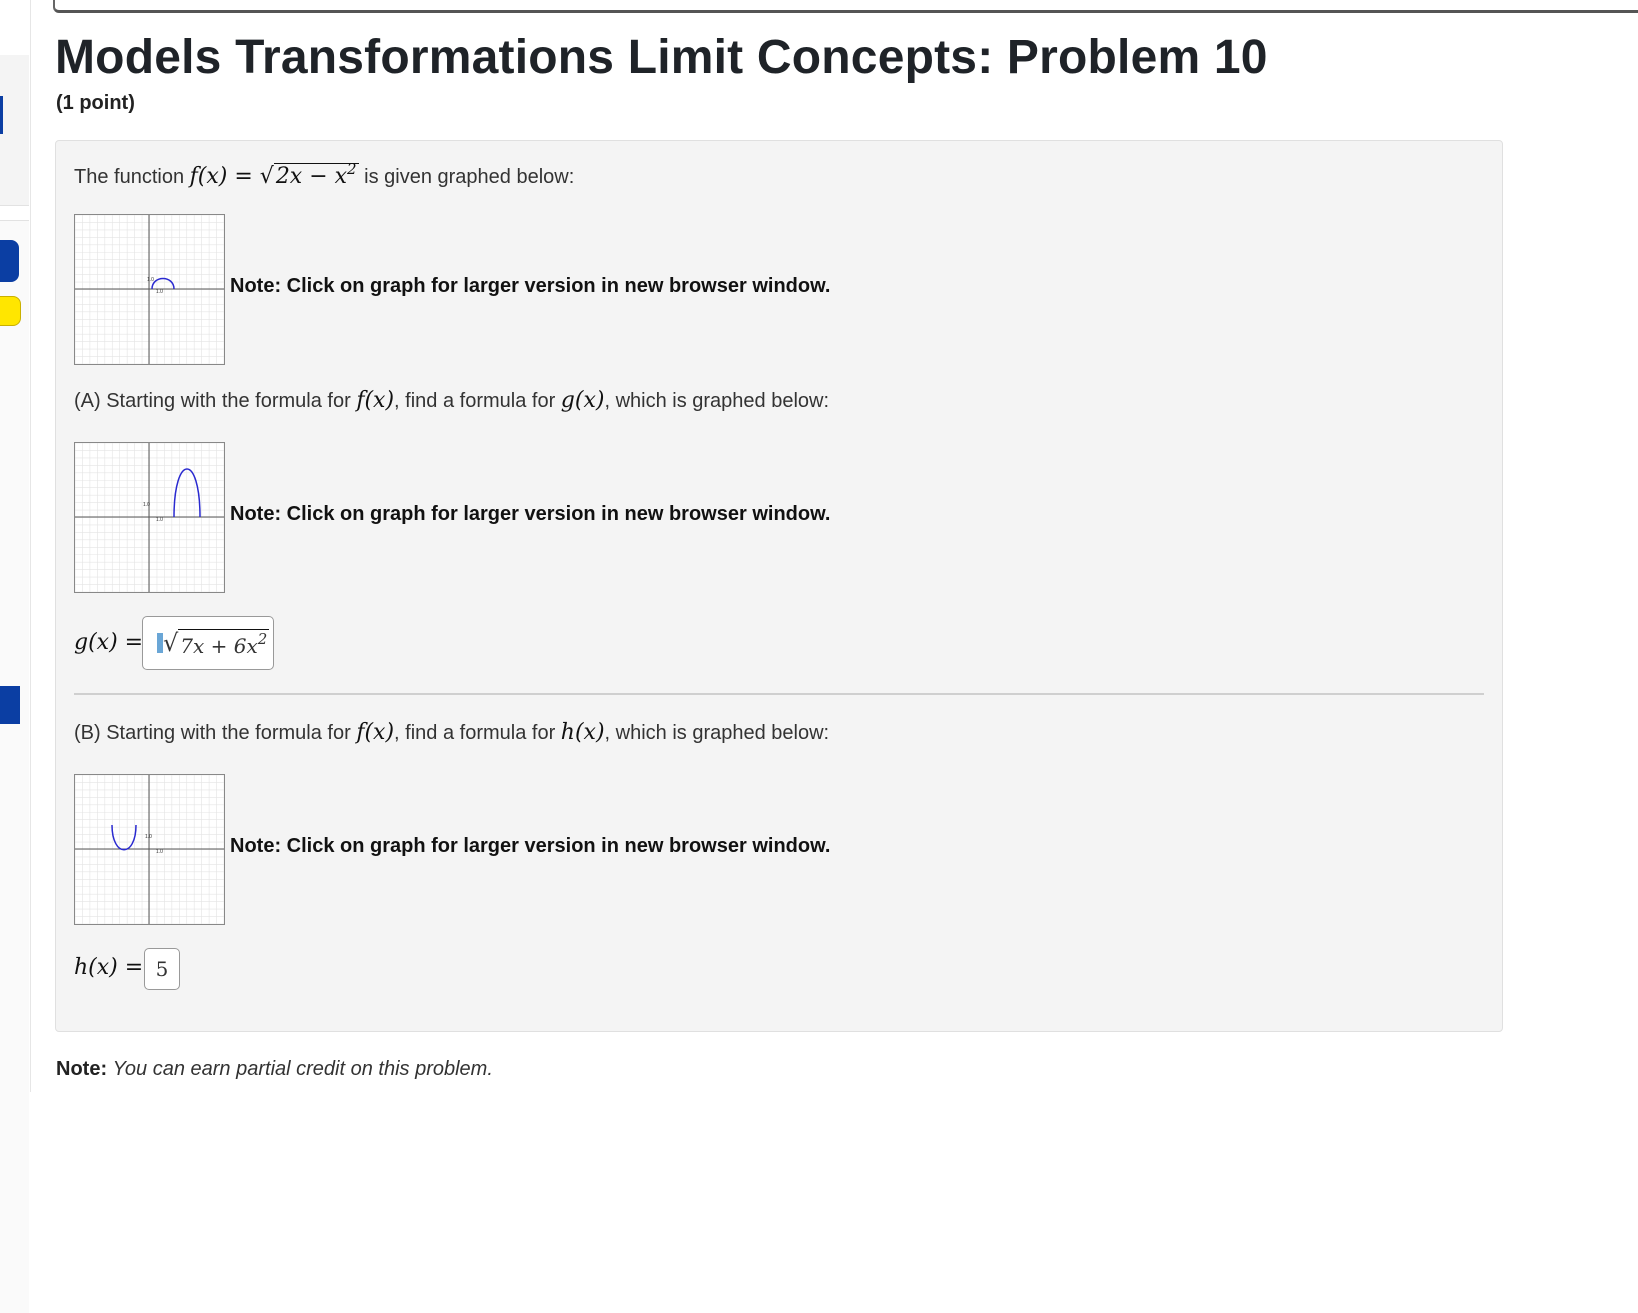 Image resolution: width=1638 pixels, height=1313 pixels. Describe the element at coordinates (10, 311) in the screenshot. I see `rail-tab-yellow` at that location.